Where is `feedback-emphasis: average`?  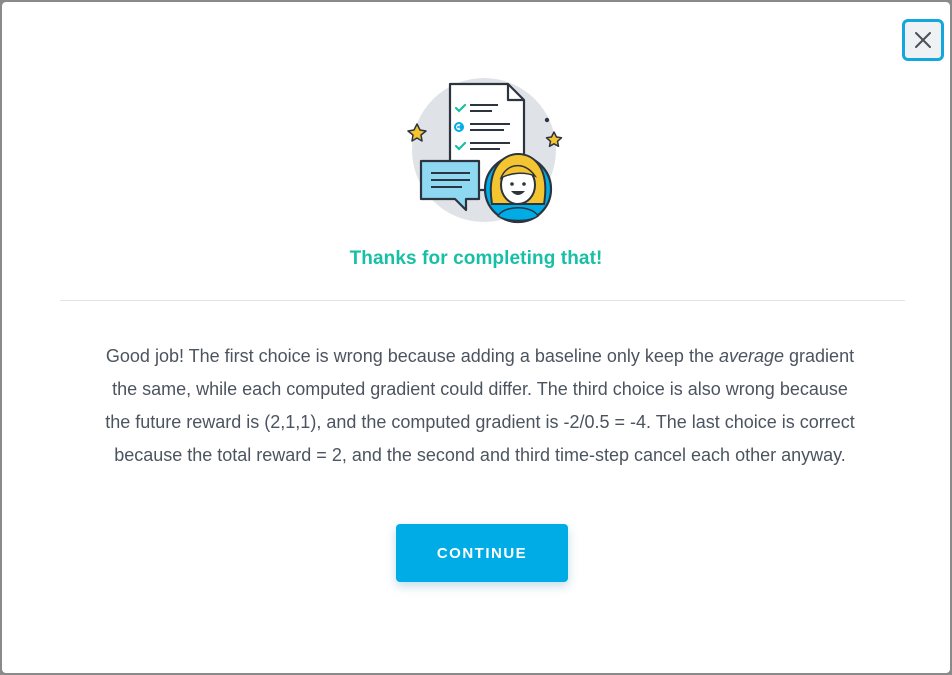
feedback-emphasis: average is located at coordinates (751, 356).